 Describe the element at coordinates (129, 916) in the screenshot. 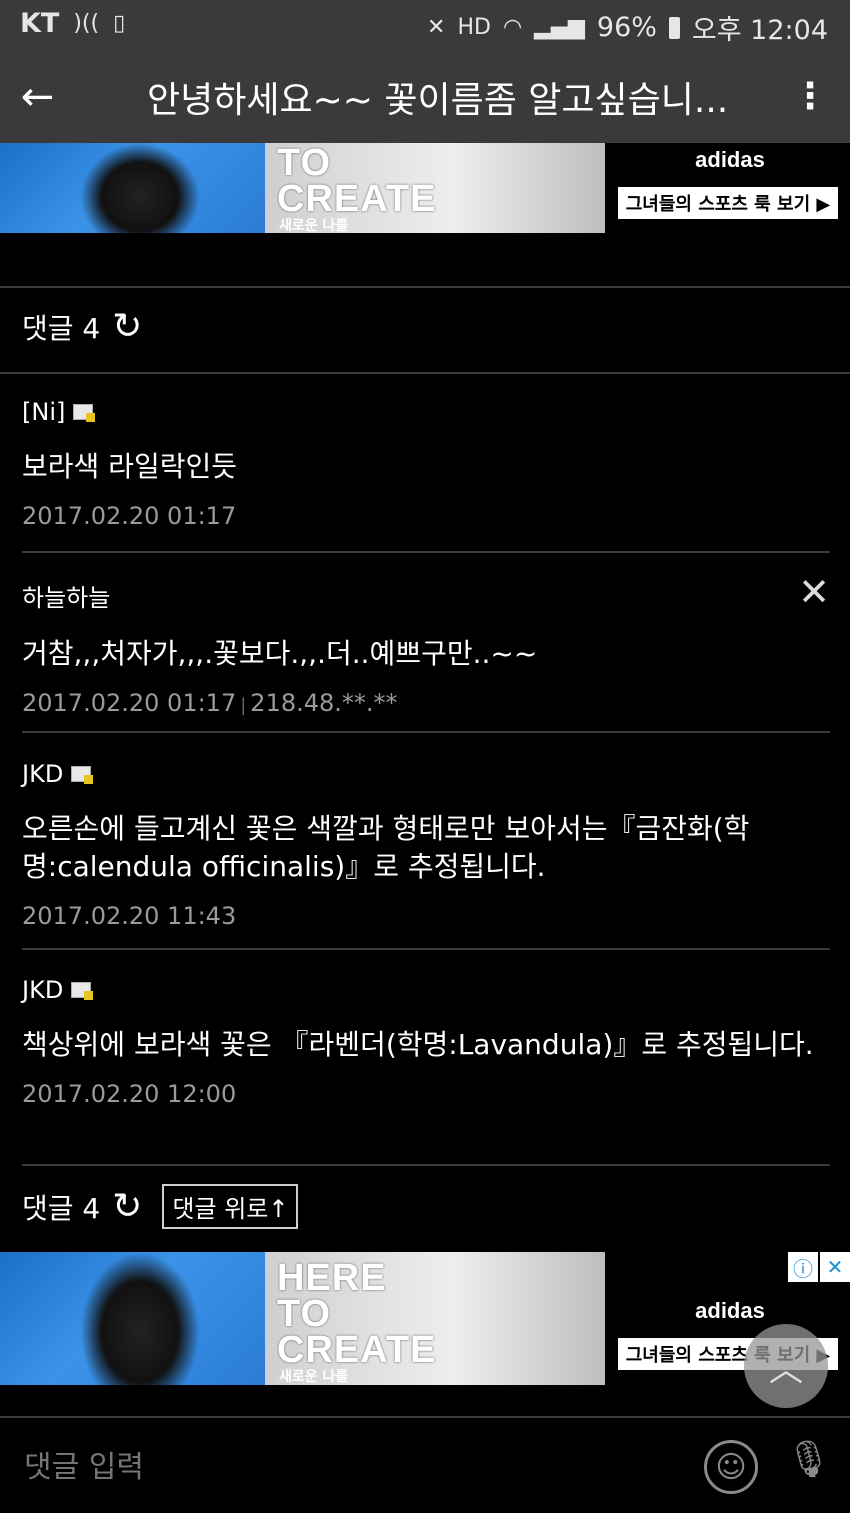

I see `comment-date: 2017.02.20 11:43` at that location.